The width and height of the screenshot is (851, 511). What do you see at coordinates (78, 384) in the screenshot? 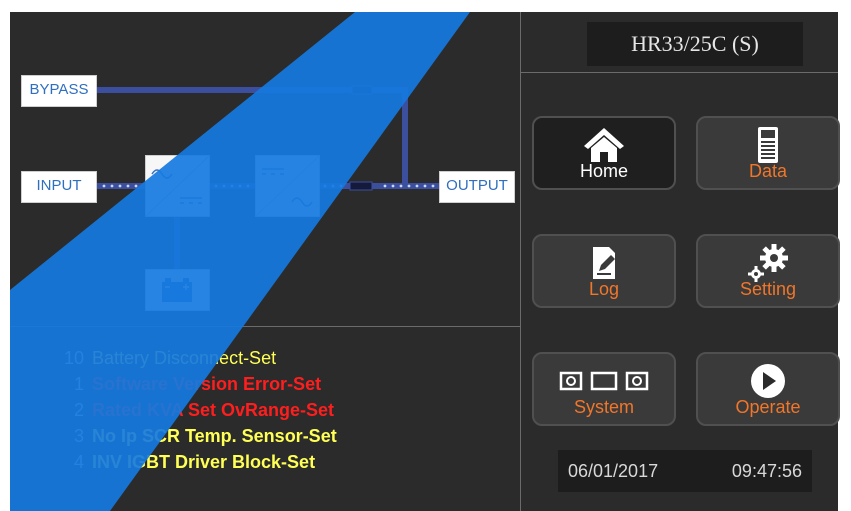
I see `alarm-number: 1` at bounding box center [78, 384].